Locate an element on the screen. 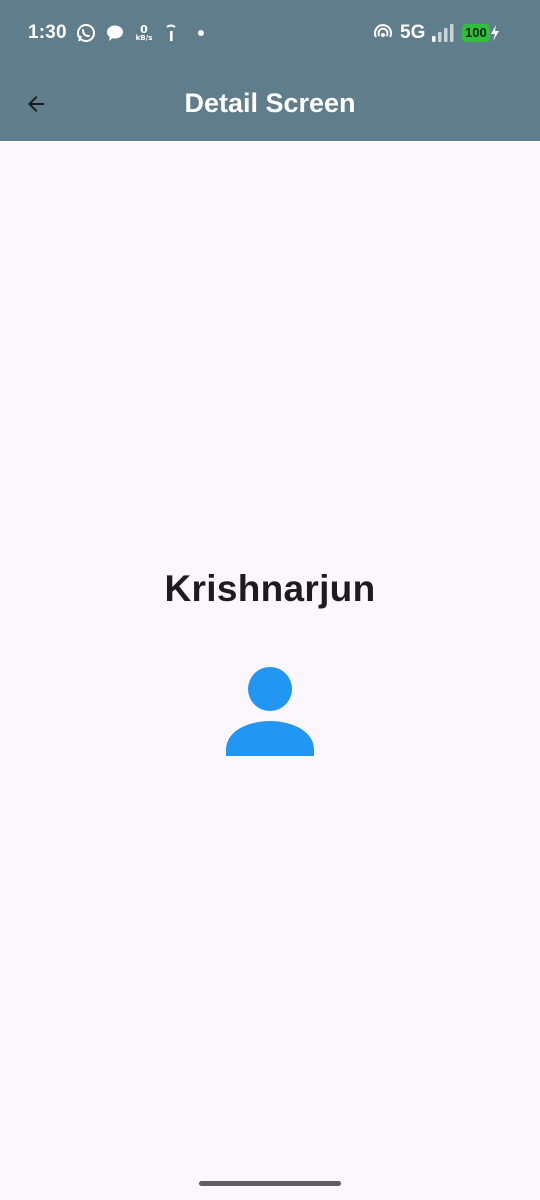  network-speed-unit: kB/s is located at coordinates (144, 38).